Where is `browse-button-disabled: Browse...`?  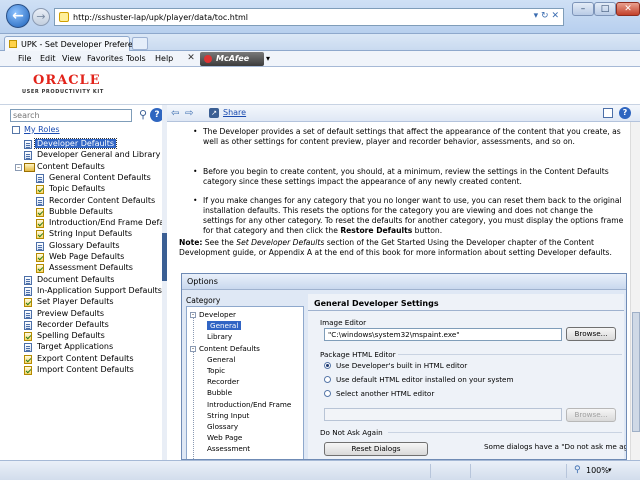
browse-button-disabled: Browse... is located at coordinates (591, 415).